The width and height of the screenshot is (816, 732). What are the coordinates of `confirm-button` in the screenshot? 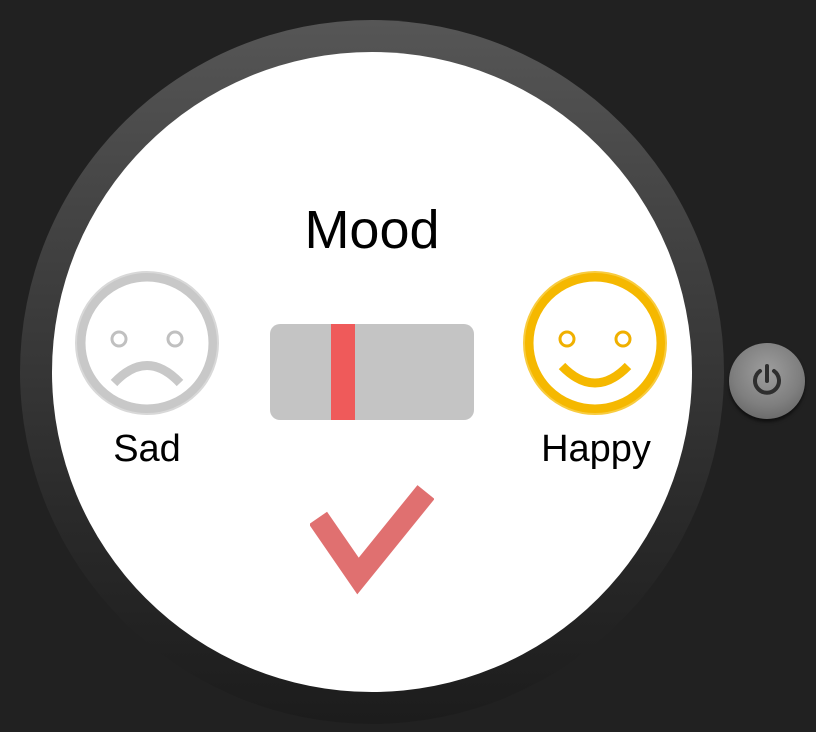 It's located at (372, 538).